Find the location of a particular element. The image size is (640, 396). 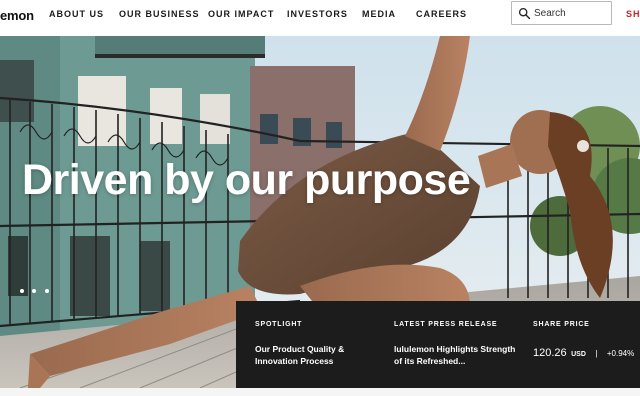

share-price-change: +0.94% is located at coordinates (620, 353).